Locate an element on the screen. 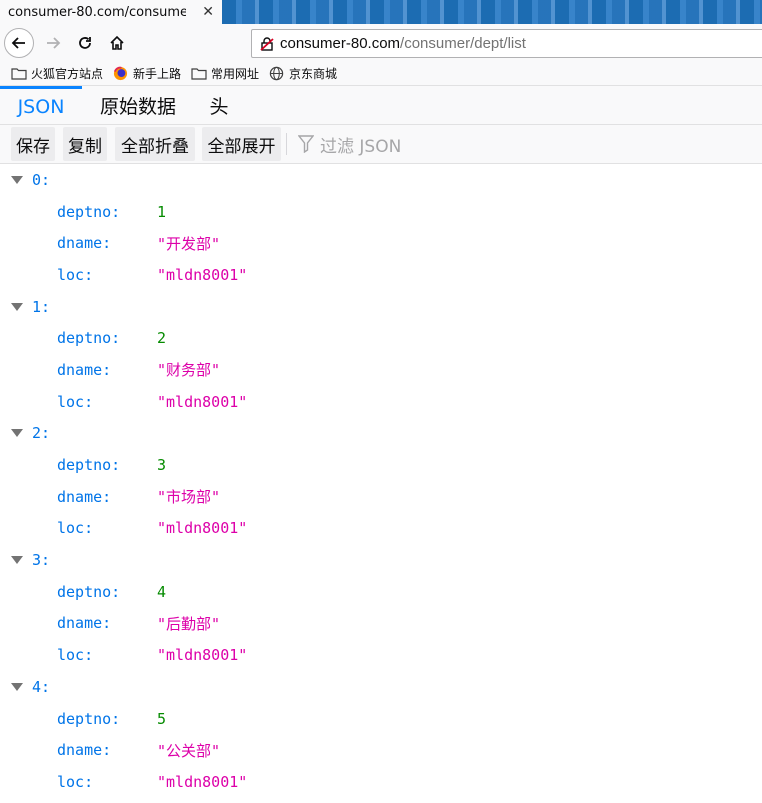  close-tab-icon: ✕ is located at coordinates (208, 12).